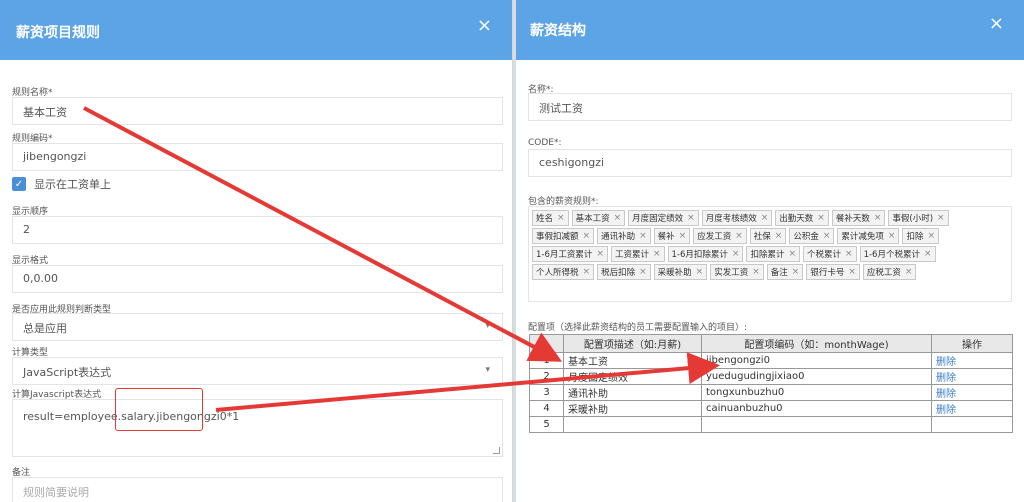 The image size is (1024, 502). Describe the element at coordinates (737, 272) in the screenshot. I see `rule-tag: 实发工资 ×` at that location.